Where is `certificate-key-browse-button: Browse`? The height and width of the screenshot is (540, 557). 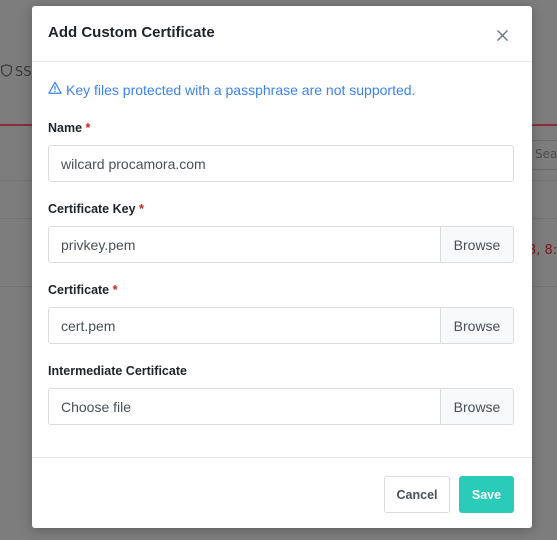
certificate-key-browse-button: Browse is located at coordinates (476, 244).